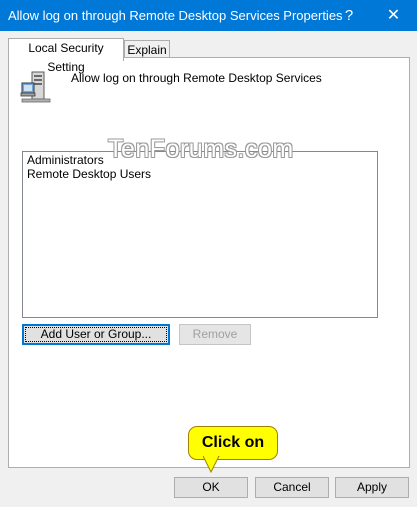  Describe the element at coordinates (89, 174) in the screenshot. I see `list-item-remote-desktop-users: Remote Desktop Users` at that location.